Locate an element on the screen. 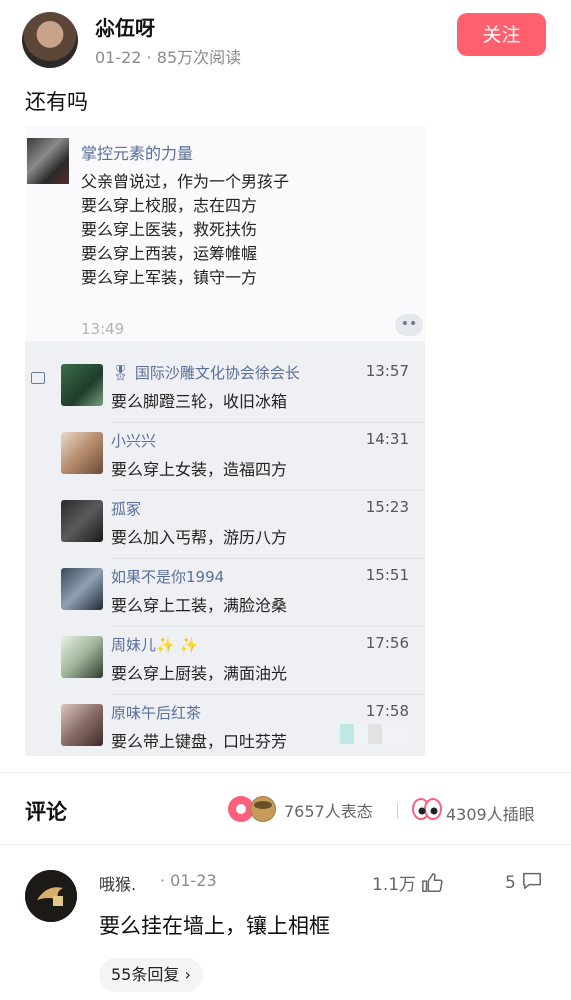  comment-time: 14:31 is located at coordinates (387, 439).